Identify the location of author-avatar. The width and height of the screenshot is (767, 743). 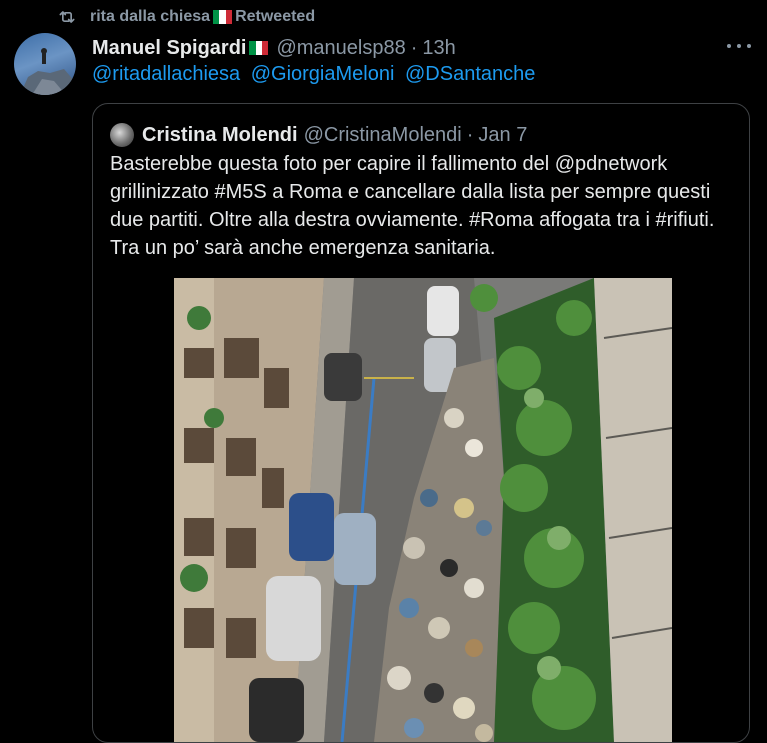
(45, 64).